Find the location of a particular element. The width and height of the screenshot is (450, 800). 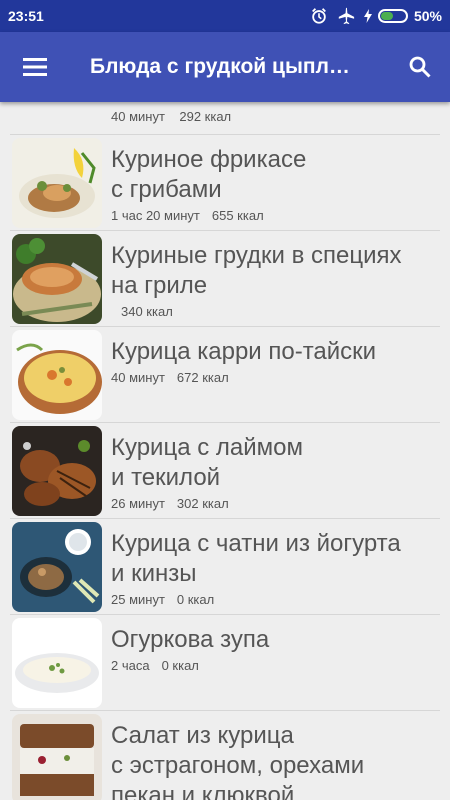

search-icon is located at coordinates (420, 67).